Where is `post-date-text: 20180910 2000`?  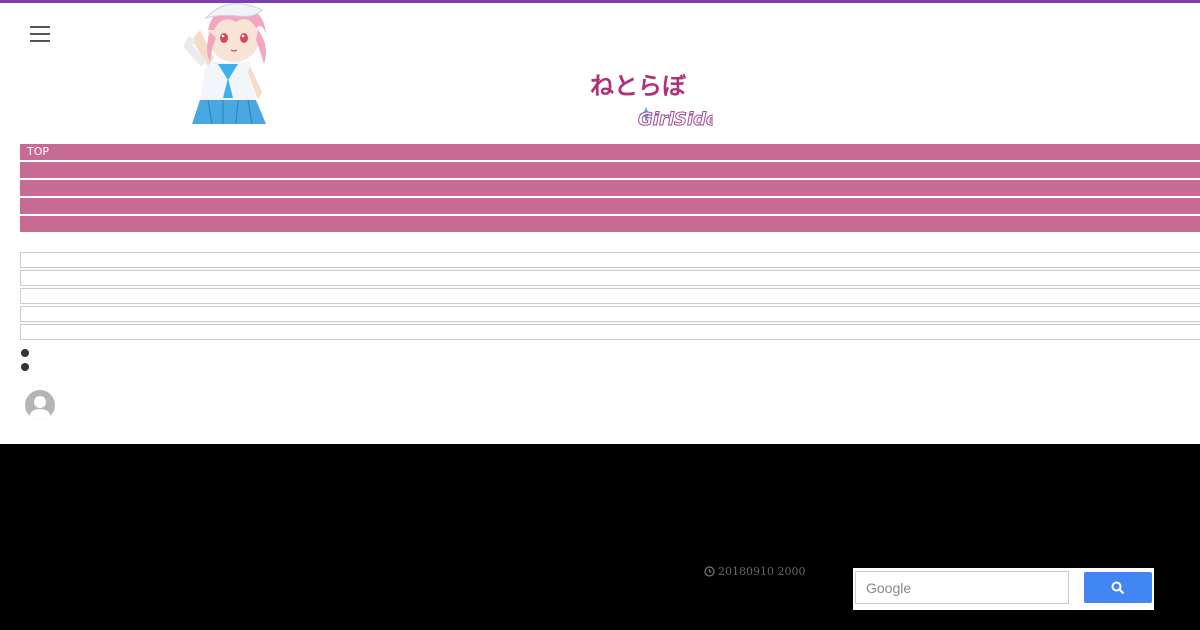
post-date-text: 20180910 2000 is located at coordinates (762, 571).